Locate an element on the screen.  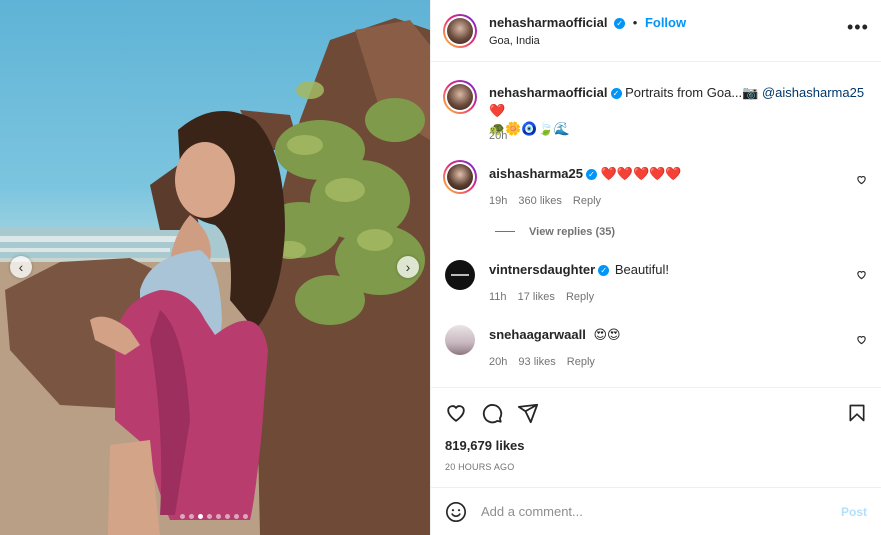
comment-icon is located at coordinates (492, 414).